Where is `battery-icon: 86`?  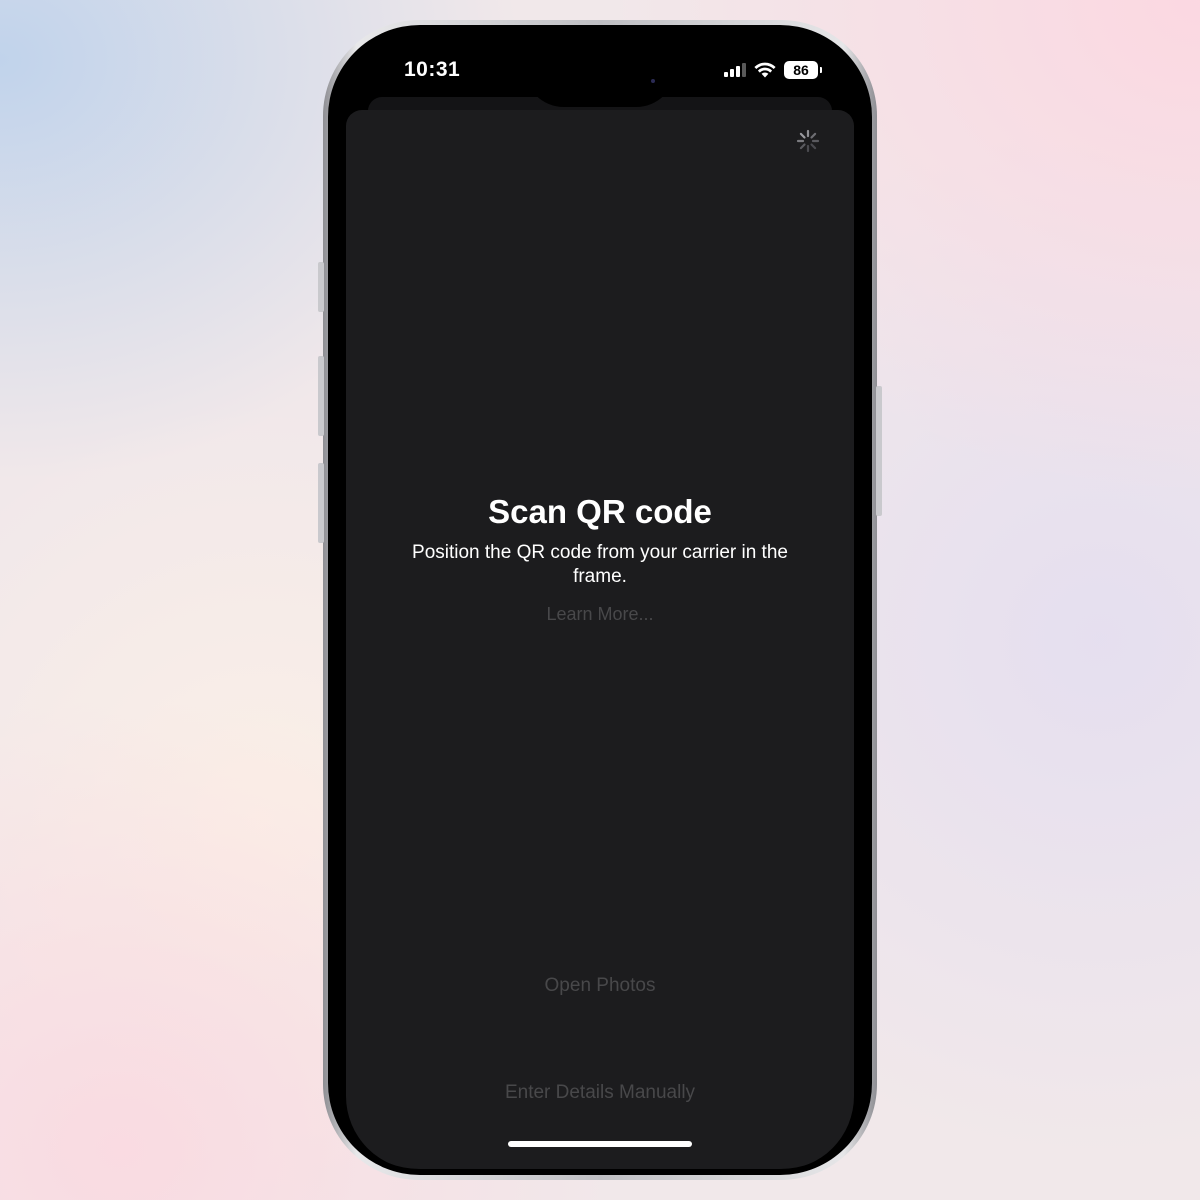 battery-icon: 86 is located at coordinates (803, 70).